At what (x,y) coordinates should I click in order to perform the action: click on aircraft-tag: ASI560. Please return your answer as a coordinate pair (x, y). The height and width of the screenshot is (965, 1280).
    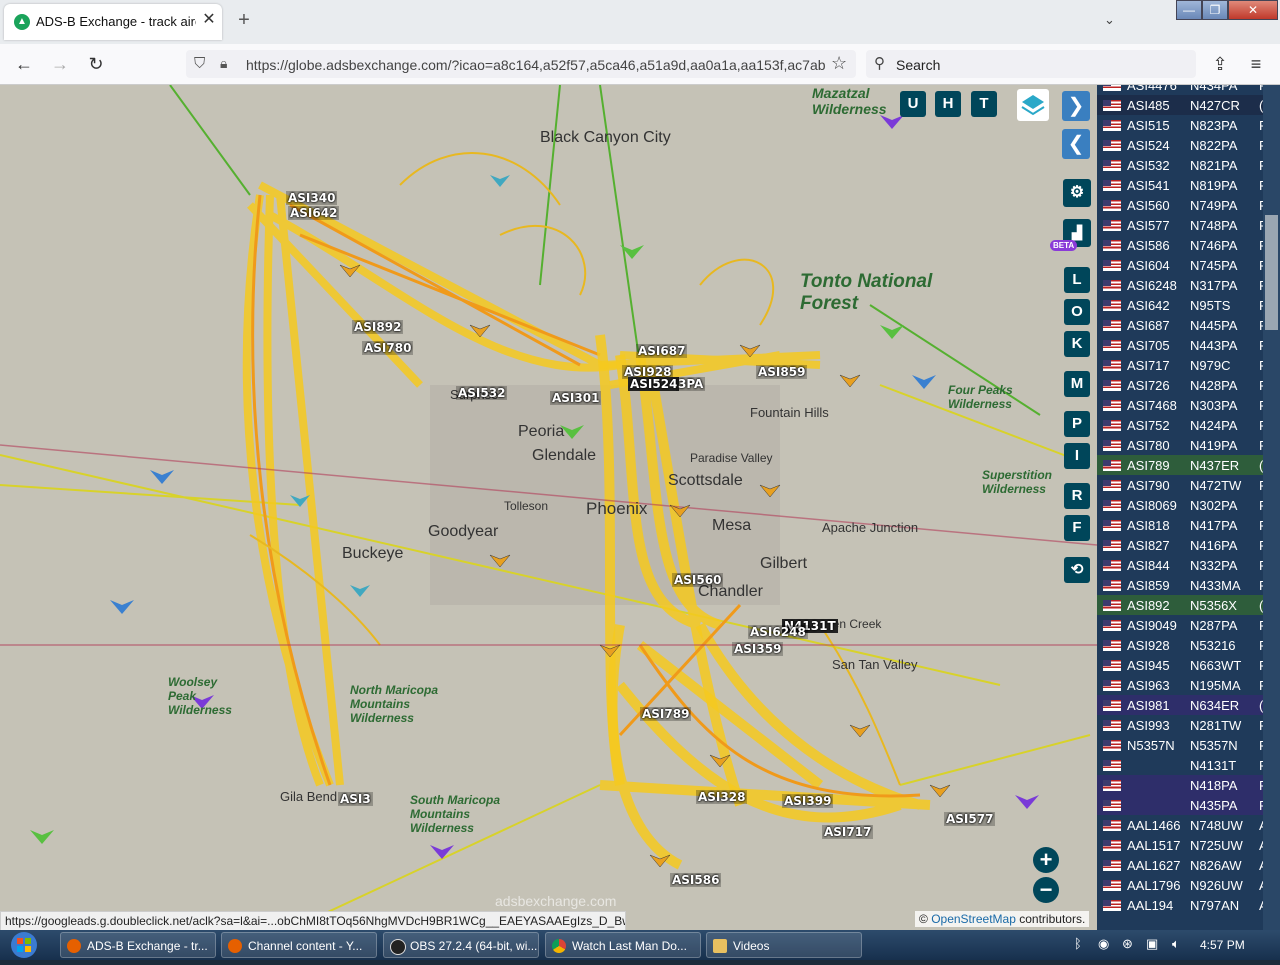
    Looking at the image, I should click on (698, 580).